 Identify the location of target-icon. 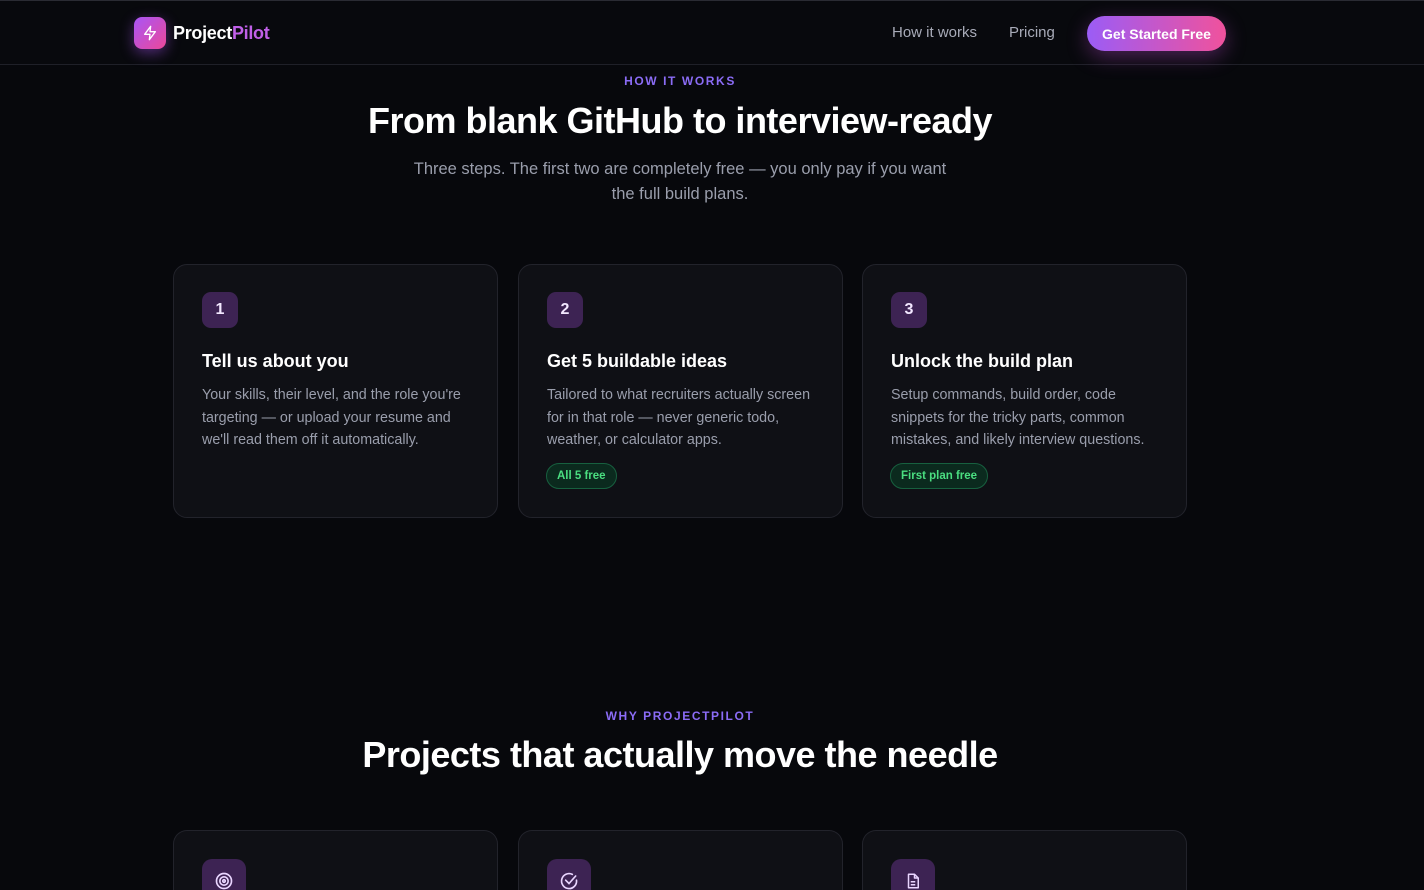
(224, 874).